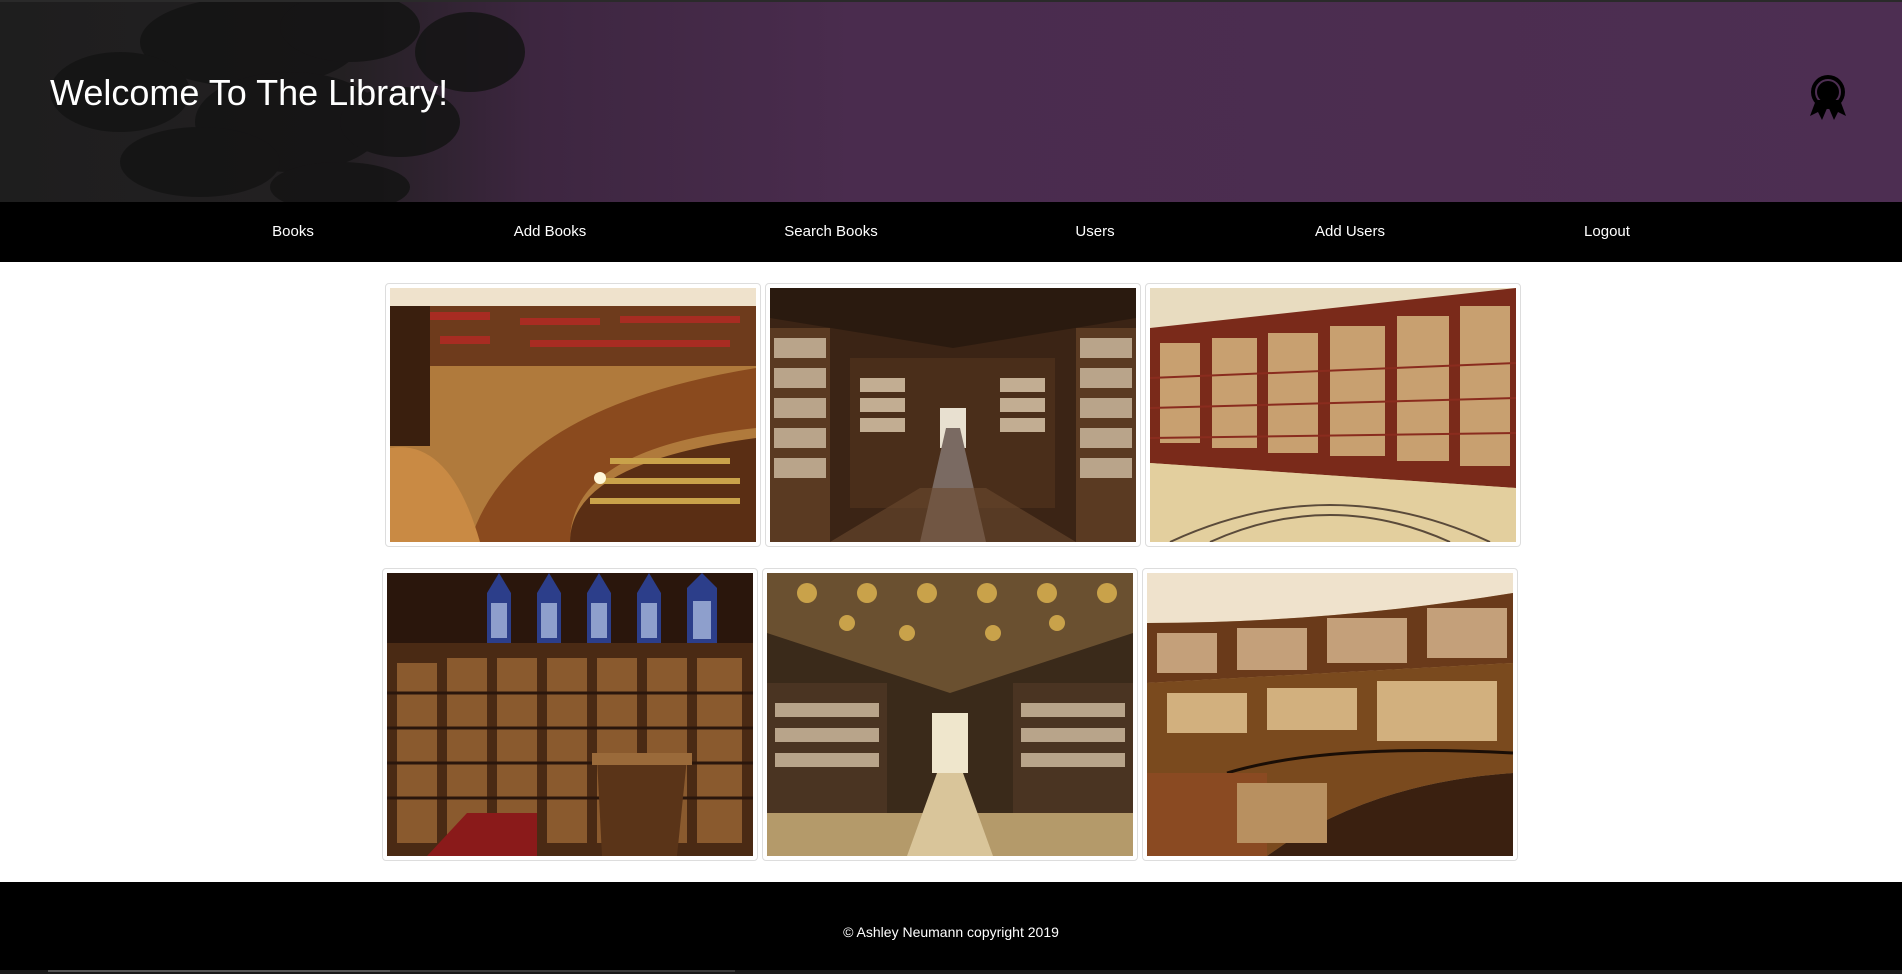  I want to click on library-corridor-image, so click(953, 415).